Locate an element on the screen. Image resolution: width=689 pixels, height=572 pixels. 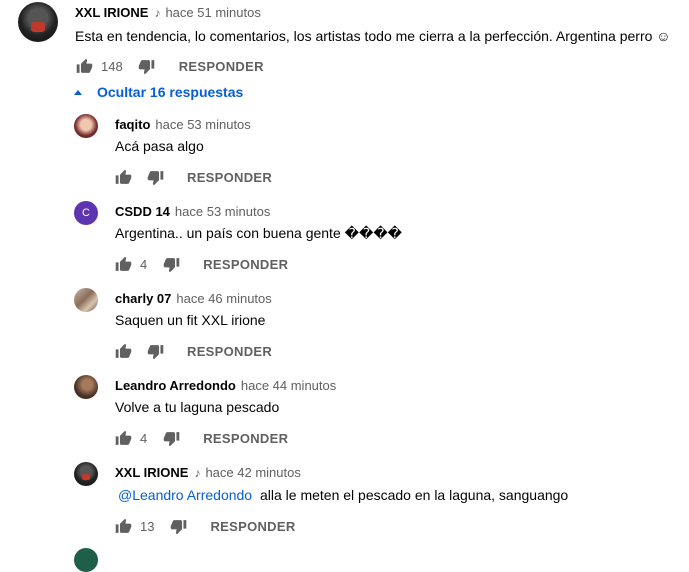
author-name: faqito is located at coordinates (132, 124).